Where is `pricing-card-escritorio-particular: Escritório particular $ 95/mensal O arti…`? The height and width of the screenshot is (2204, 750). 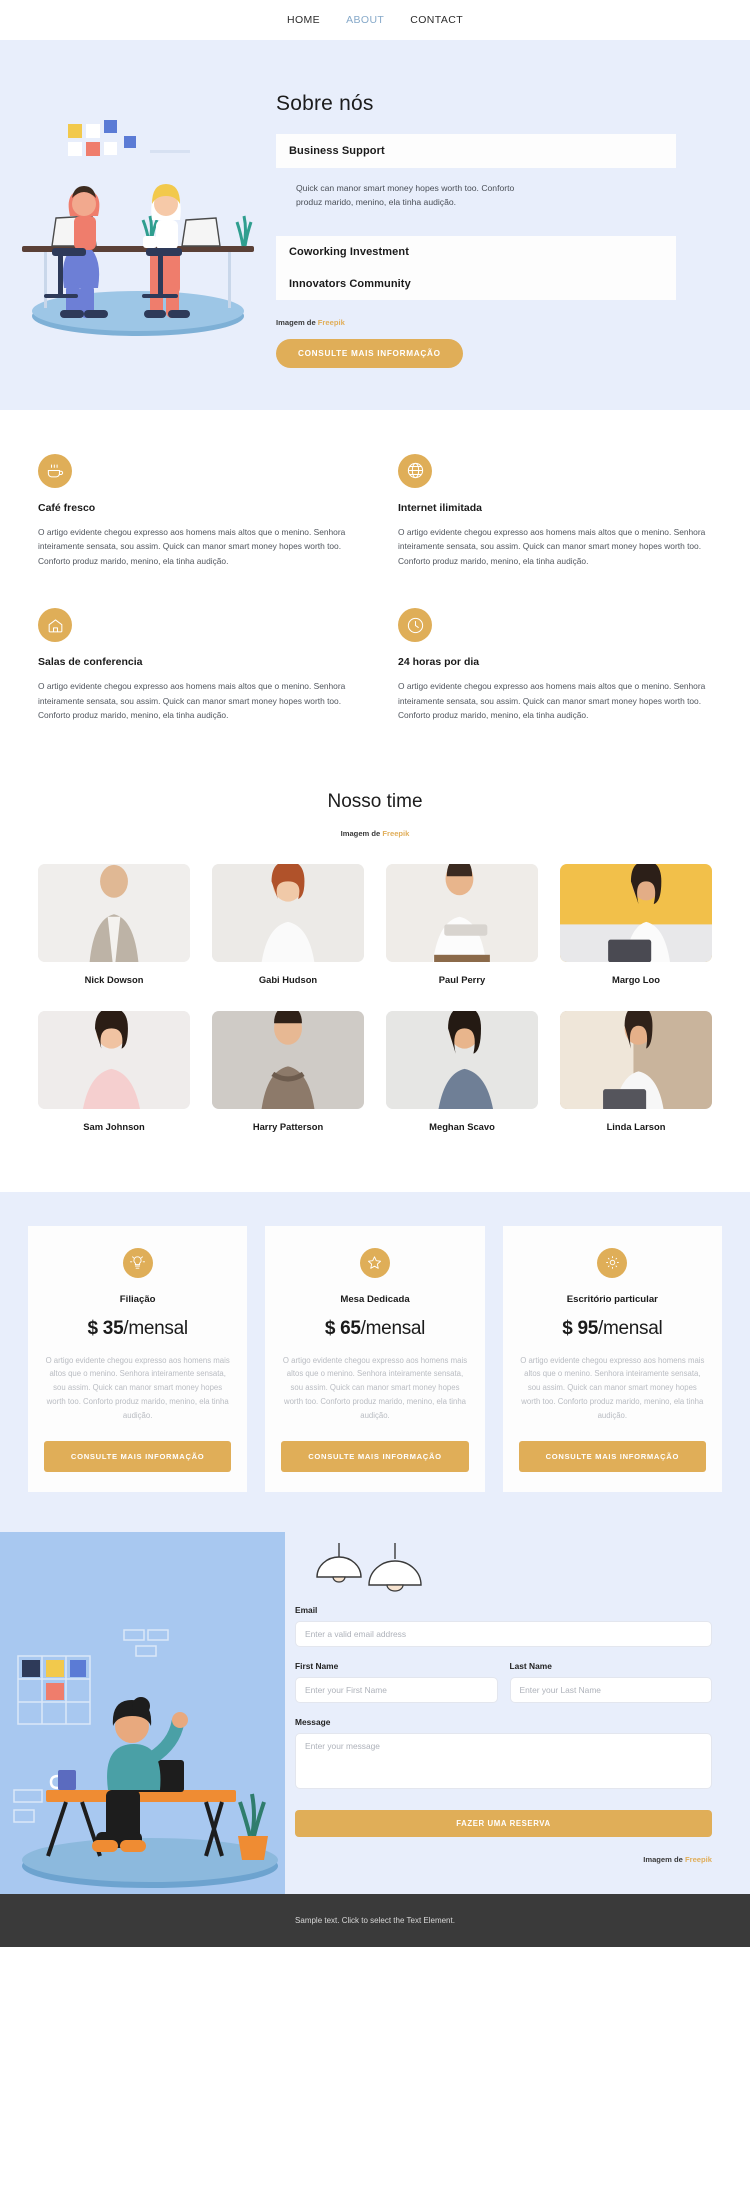
pricing-card-escritorio-particular: Escritório particular $ 95/mensal O arti… is located at coordinates (612, 1358).